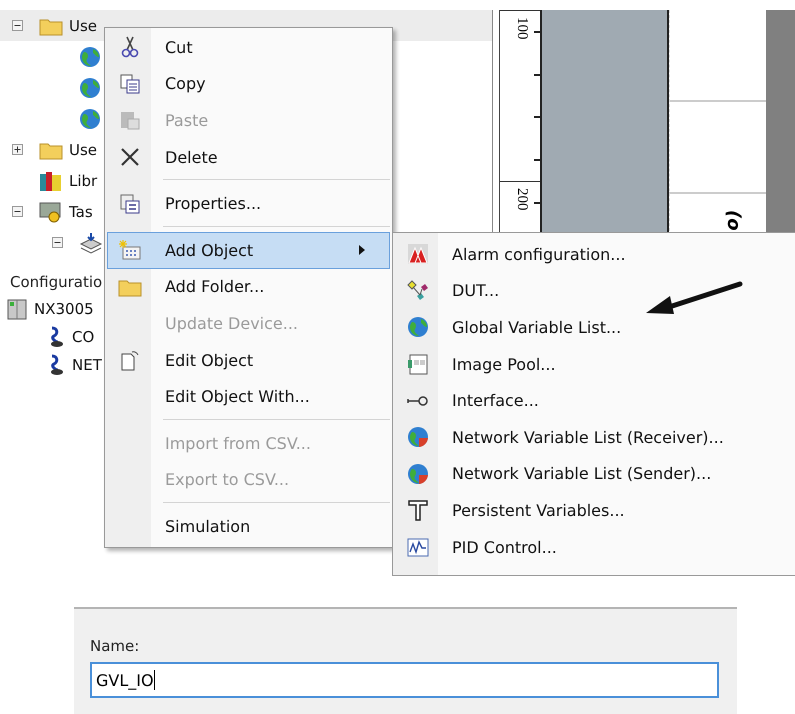  What do you see at coordinates (248, 526) in the screenshot?
I see `menu-item: Simulation` at bounding box center [248, 526].